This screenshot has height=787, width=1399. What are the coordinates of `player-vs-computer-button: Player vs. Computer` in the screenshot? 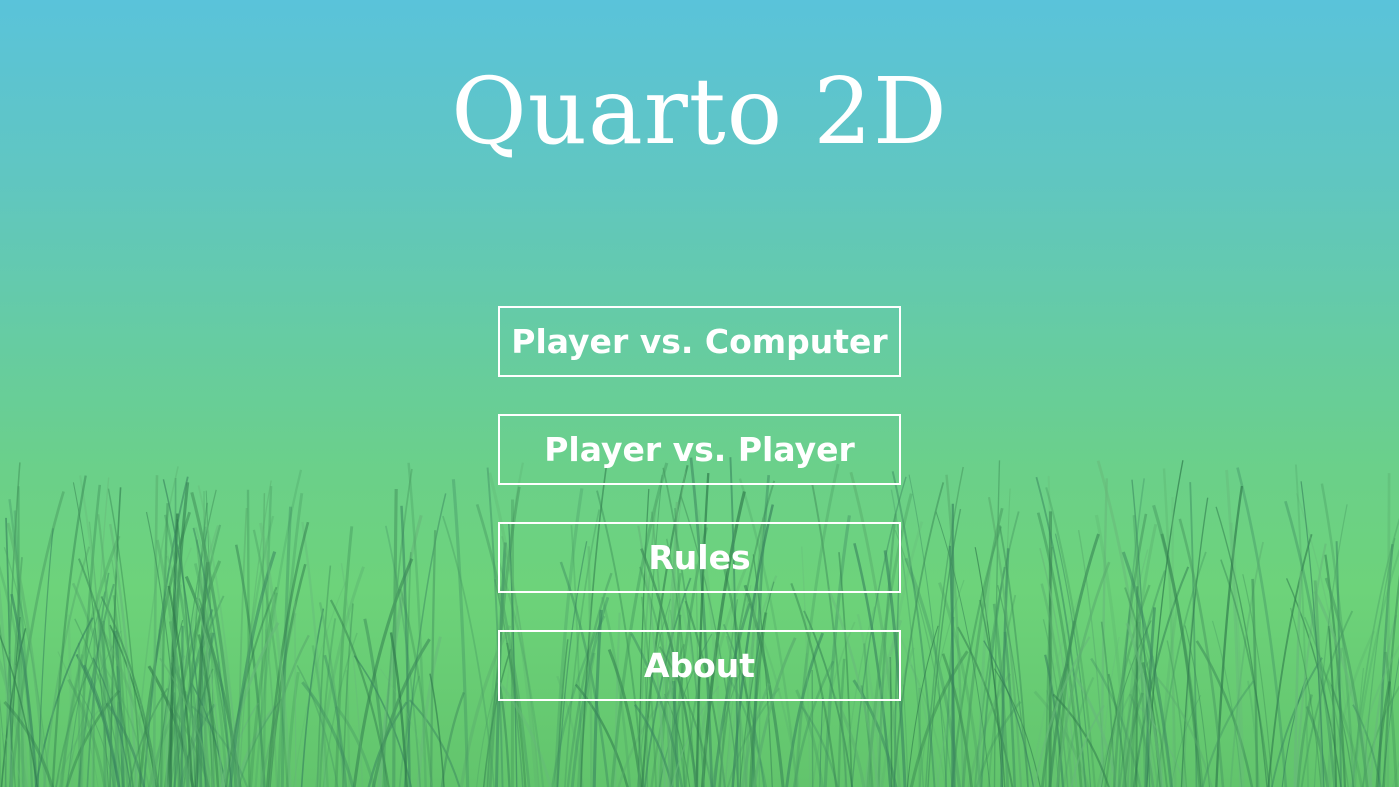 It's located at (699, 341).